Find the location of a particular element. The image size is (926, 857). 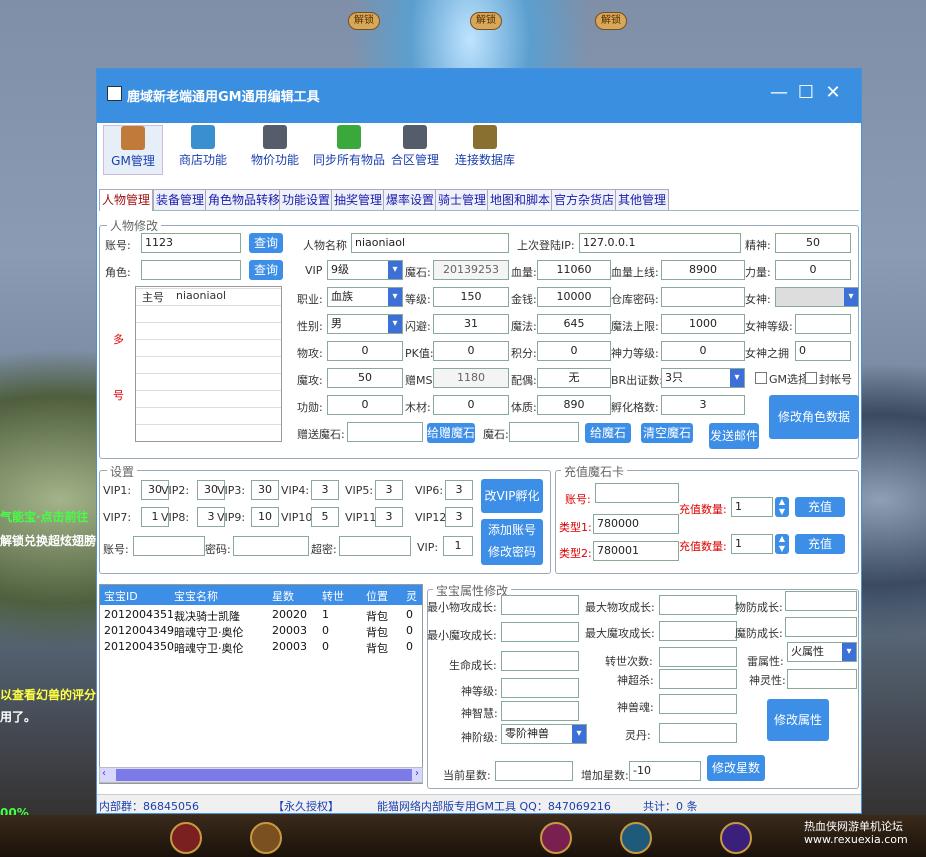

power-input: 0 is located at coordinates (813, 270).